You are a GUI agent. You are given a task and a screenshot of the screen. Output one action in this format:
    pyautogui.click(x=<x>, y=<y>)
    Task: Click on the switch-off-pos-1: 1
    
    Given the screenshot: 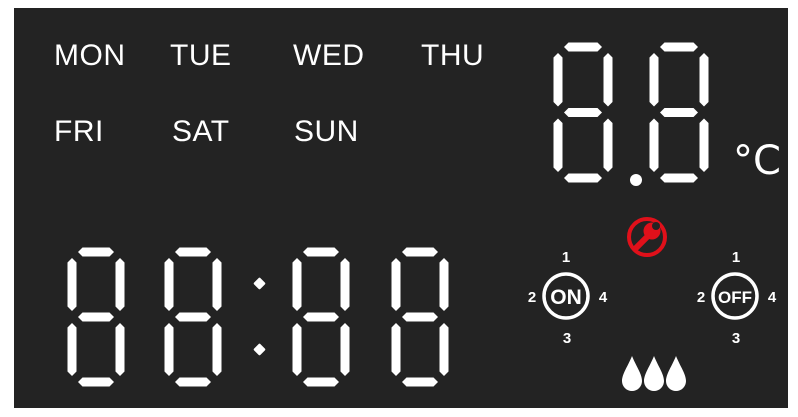 What is the action you would take?
    pyautogui.click(x=736, y=257)
    